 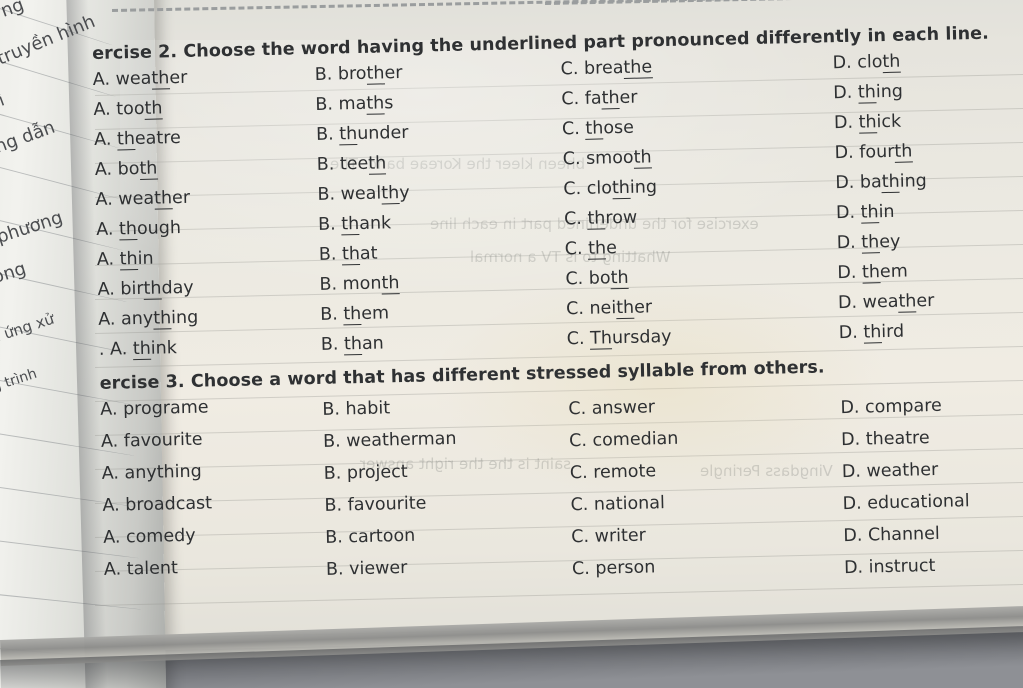 I want to click on option-d: D. bathing, so click(x=881, y=182).